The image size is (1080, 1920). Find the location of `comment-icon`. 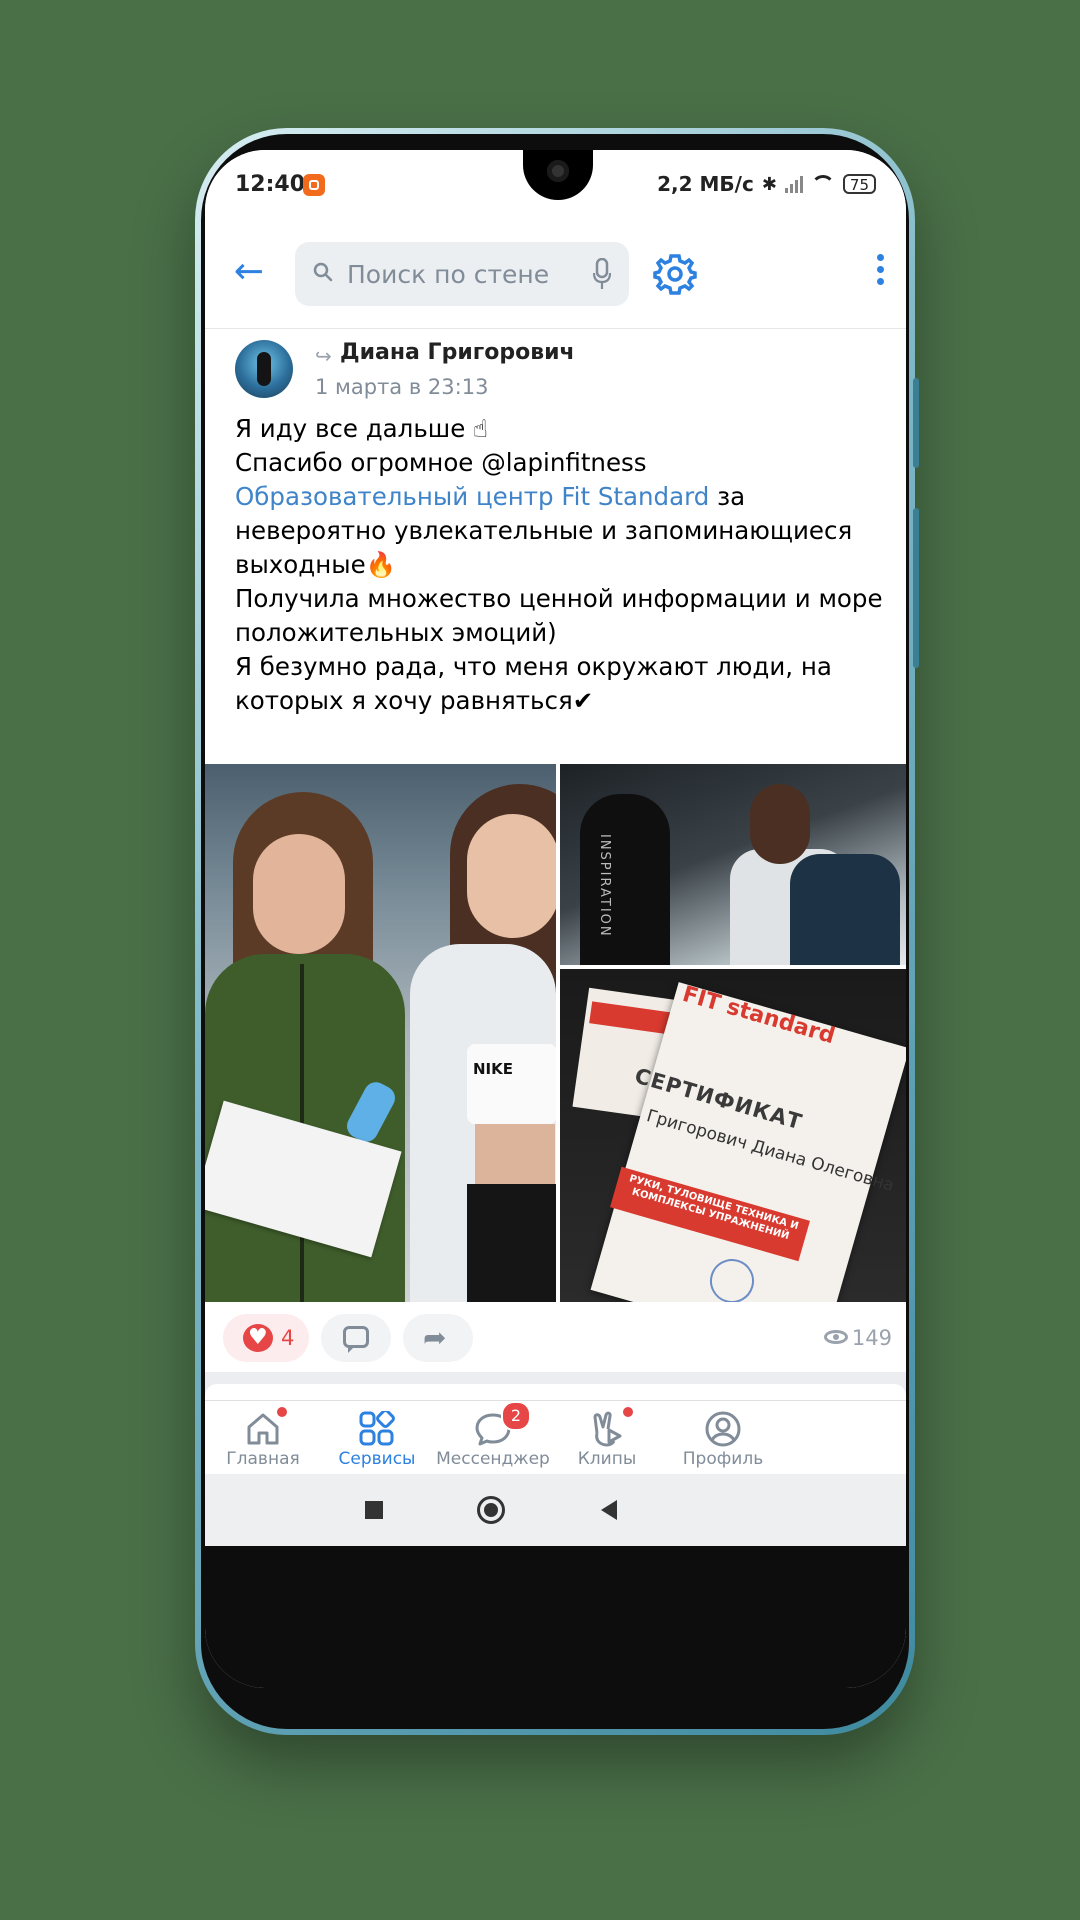

comment-icon is located at coordinates (356, 1339).